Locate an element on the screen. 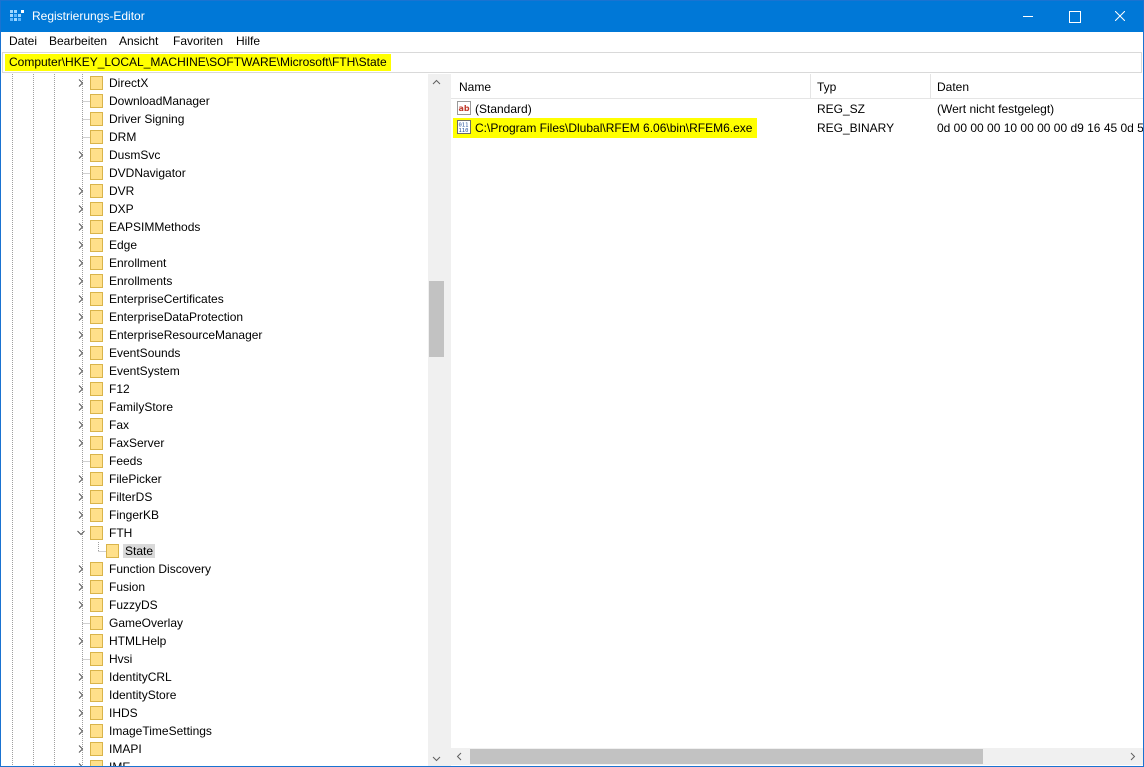  list-horizontal-scrollbar is located at coordinates (797, 756).